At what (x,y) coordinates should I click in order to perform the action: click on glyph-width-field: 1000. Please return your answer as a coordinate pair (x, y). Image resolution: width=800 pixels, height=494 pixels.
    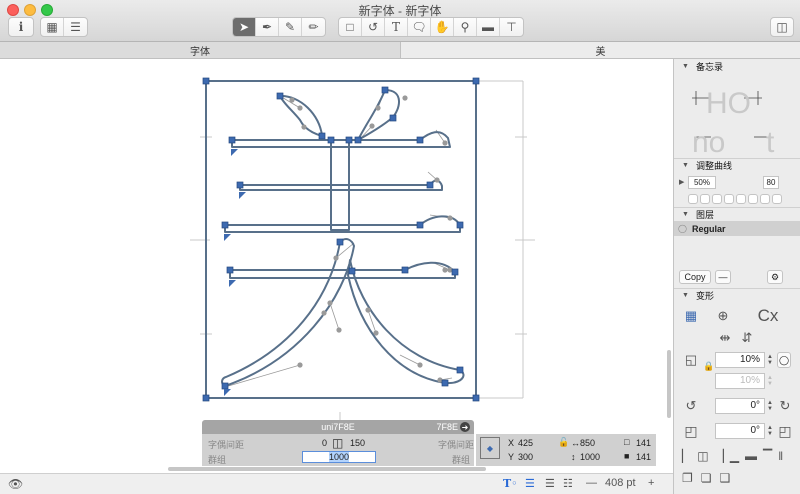
    Looking at the image, I should click on (339, 457).